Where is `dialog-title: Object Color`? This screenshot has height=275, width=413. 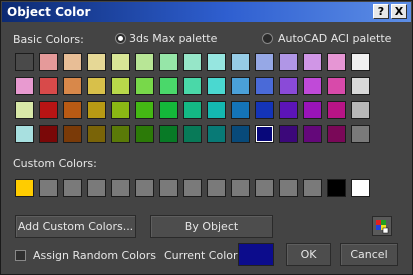
dialog-title: Object Color is located at coordinates (49, 12).